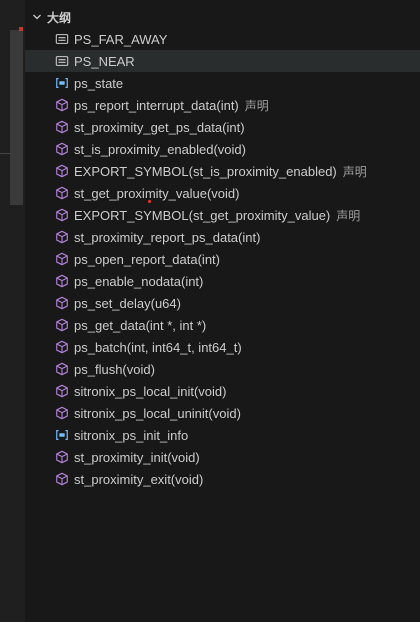 The image size is (420, 622). I want to click on editor-area-edge, so click(12, 311).